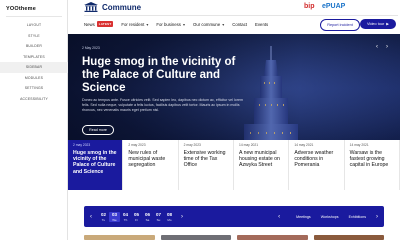  I want to click on bip-logo: bip, so click(309, 6).